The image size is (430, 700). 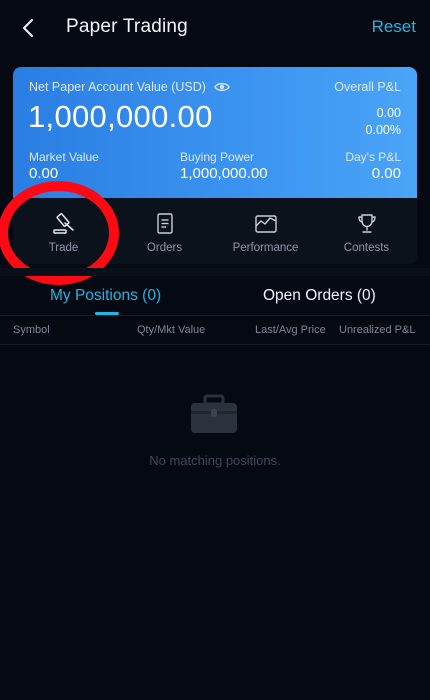 What do you see at coordinates (388, 113) in the screenshot?
I see `overall-pl-value: 0.00` at bounding box center [388, 113].